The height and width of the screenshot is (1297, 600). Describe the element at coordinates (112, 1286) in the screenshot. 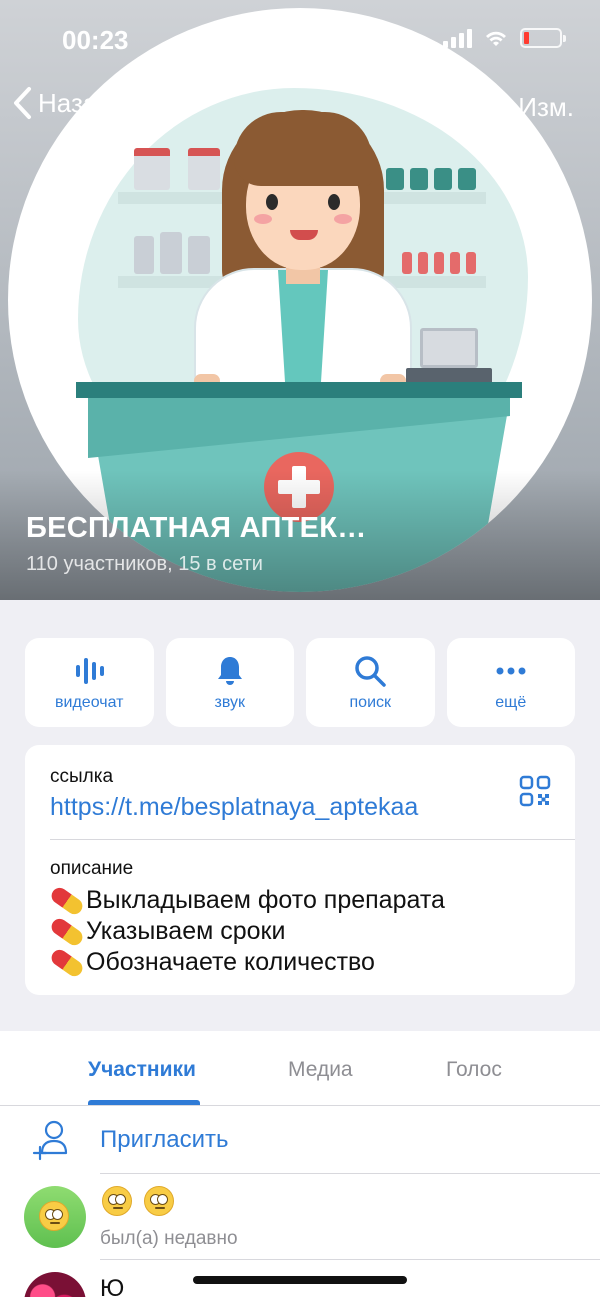

I see `member-name: Ю` at that location.